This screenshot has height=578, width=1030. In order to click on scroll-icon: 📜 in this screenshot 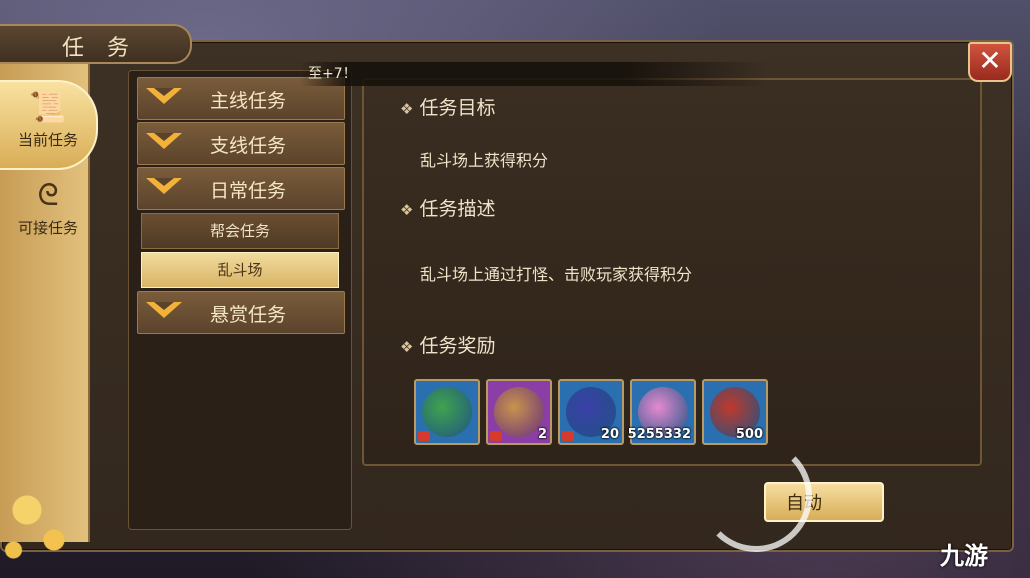, I will do `click(48, 107)`.